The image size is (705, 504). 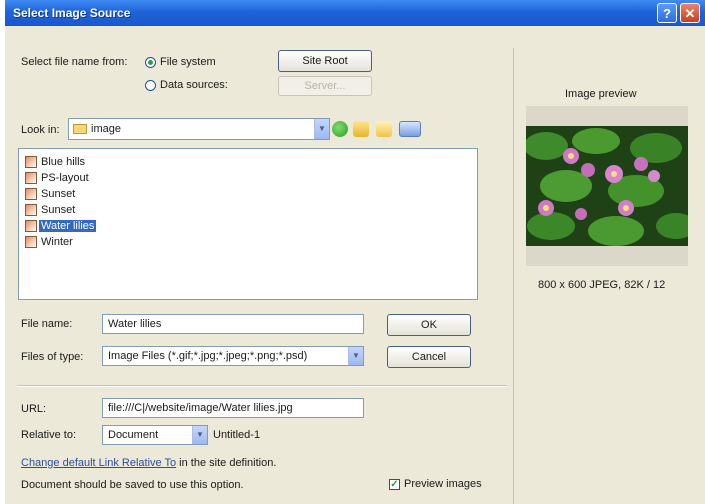 I want to click on look-in-dropdown: image ▼, so click(x=199, y=129).